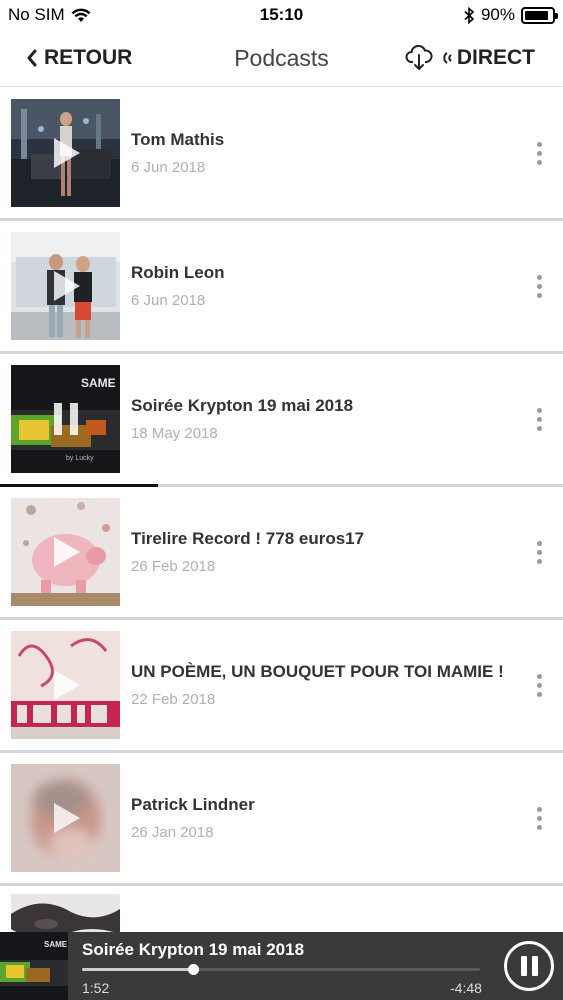 The width and height of the screenshot is (563, 1000). I want to click on podcast-row: Robin Leon 6 Jun 2018, so click(281, 287).